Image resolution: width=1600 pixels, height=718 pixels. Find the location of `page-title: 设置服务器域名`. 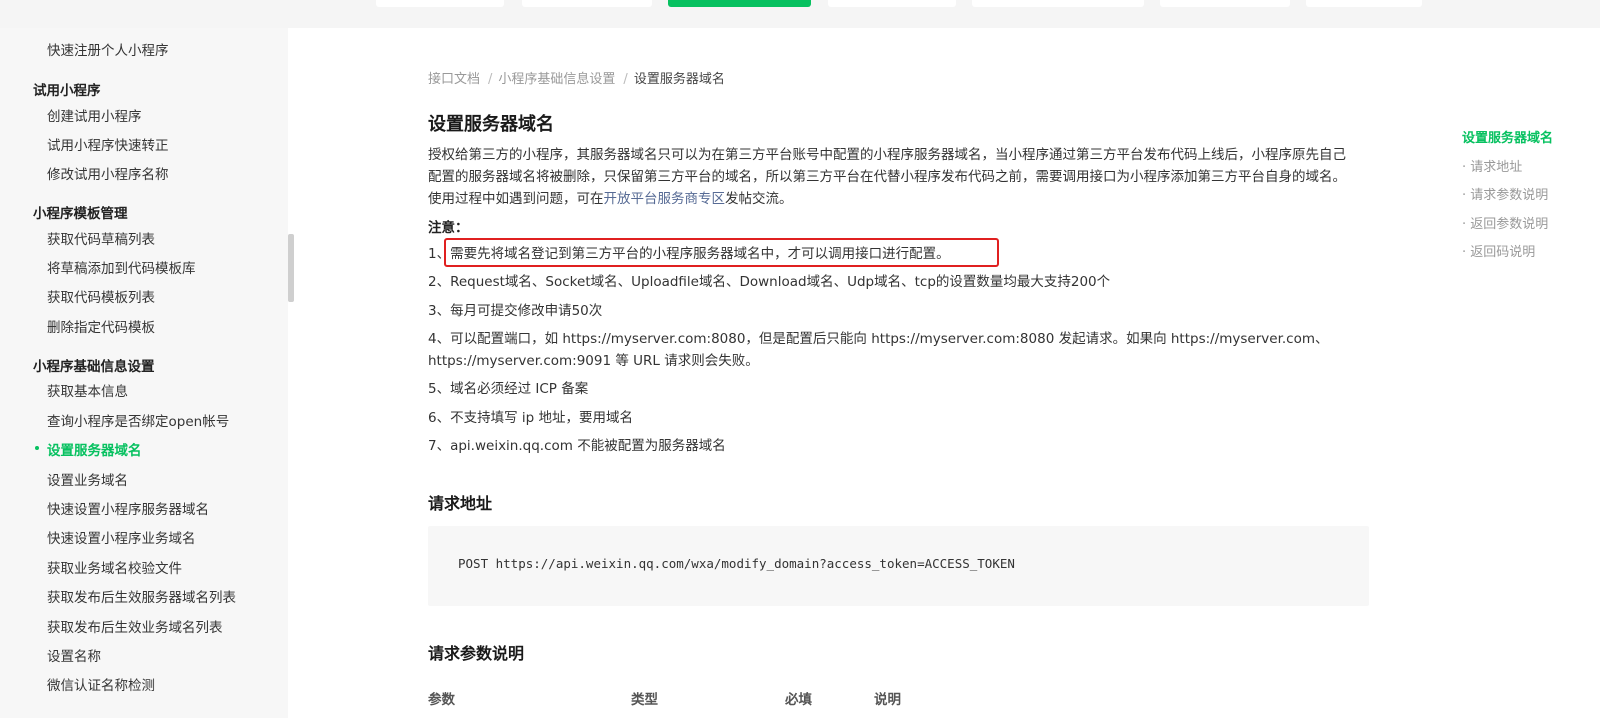

page-title: 设置服务器域名 is located at coordinates (491, 124).